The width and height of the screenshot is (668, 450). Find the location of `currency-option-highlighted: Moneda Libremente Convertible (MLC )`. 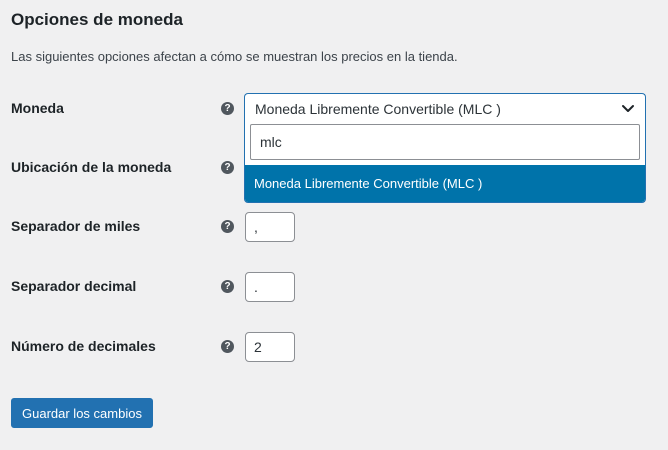

currency-option-highlighted: Moneda Libremente Convertible (MLC ) is located at coordinates (445, 183).